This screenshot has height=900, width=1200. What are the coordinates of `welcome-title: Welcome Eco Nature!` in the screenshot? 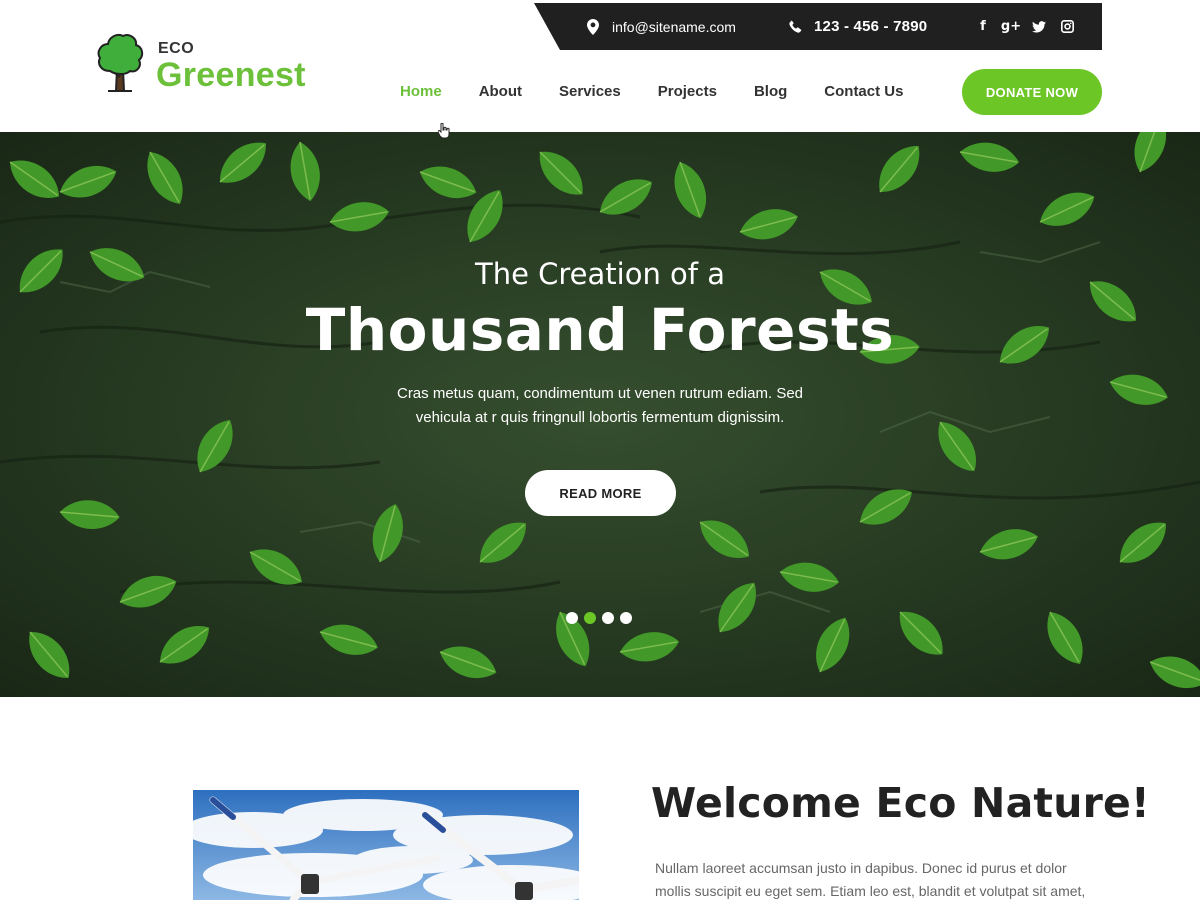 It's located at (900, 803).